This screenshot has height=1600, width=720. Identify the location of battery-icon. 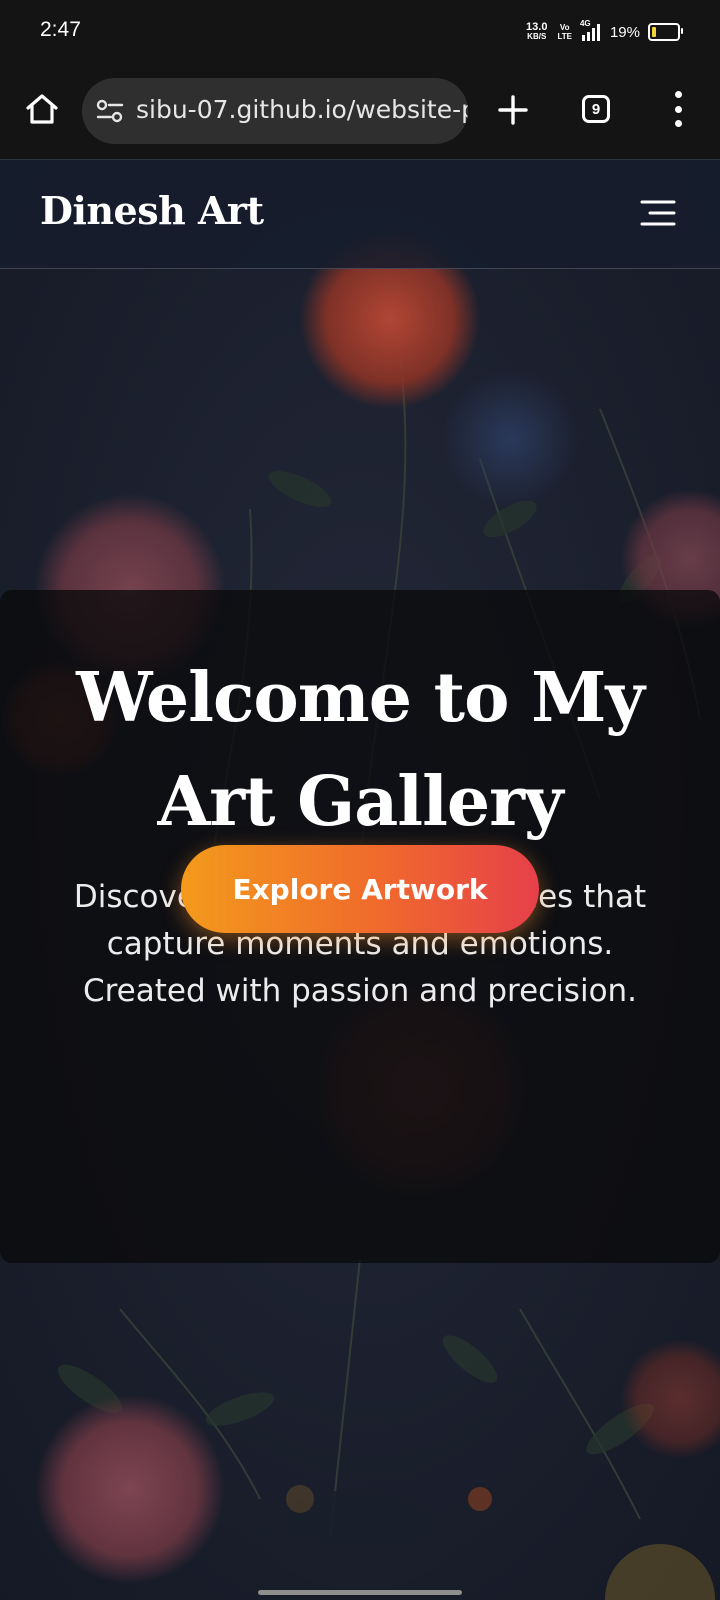
(665, 32).